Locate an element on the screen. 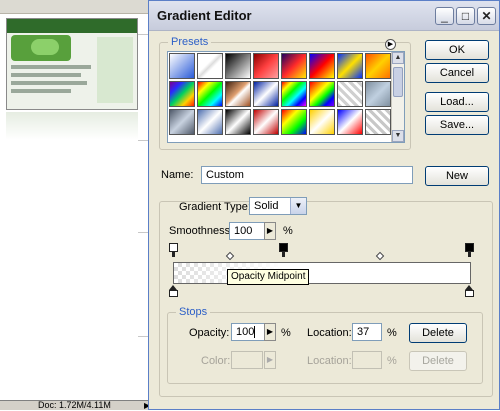 The height and width of the screenshot is (411, 500). smoothness-field: 100 is located at coordinates (247, 231).